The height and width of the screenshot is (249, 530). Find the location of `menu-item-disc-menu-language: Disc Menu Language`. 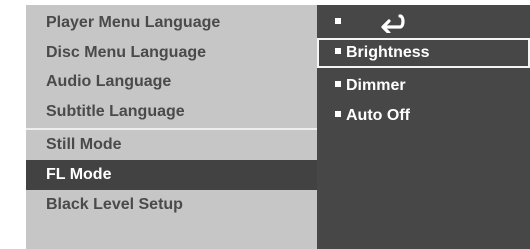

menu-item-disc-menu-language: Disc Menu Language is located at coordinates (171, 53).